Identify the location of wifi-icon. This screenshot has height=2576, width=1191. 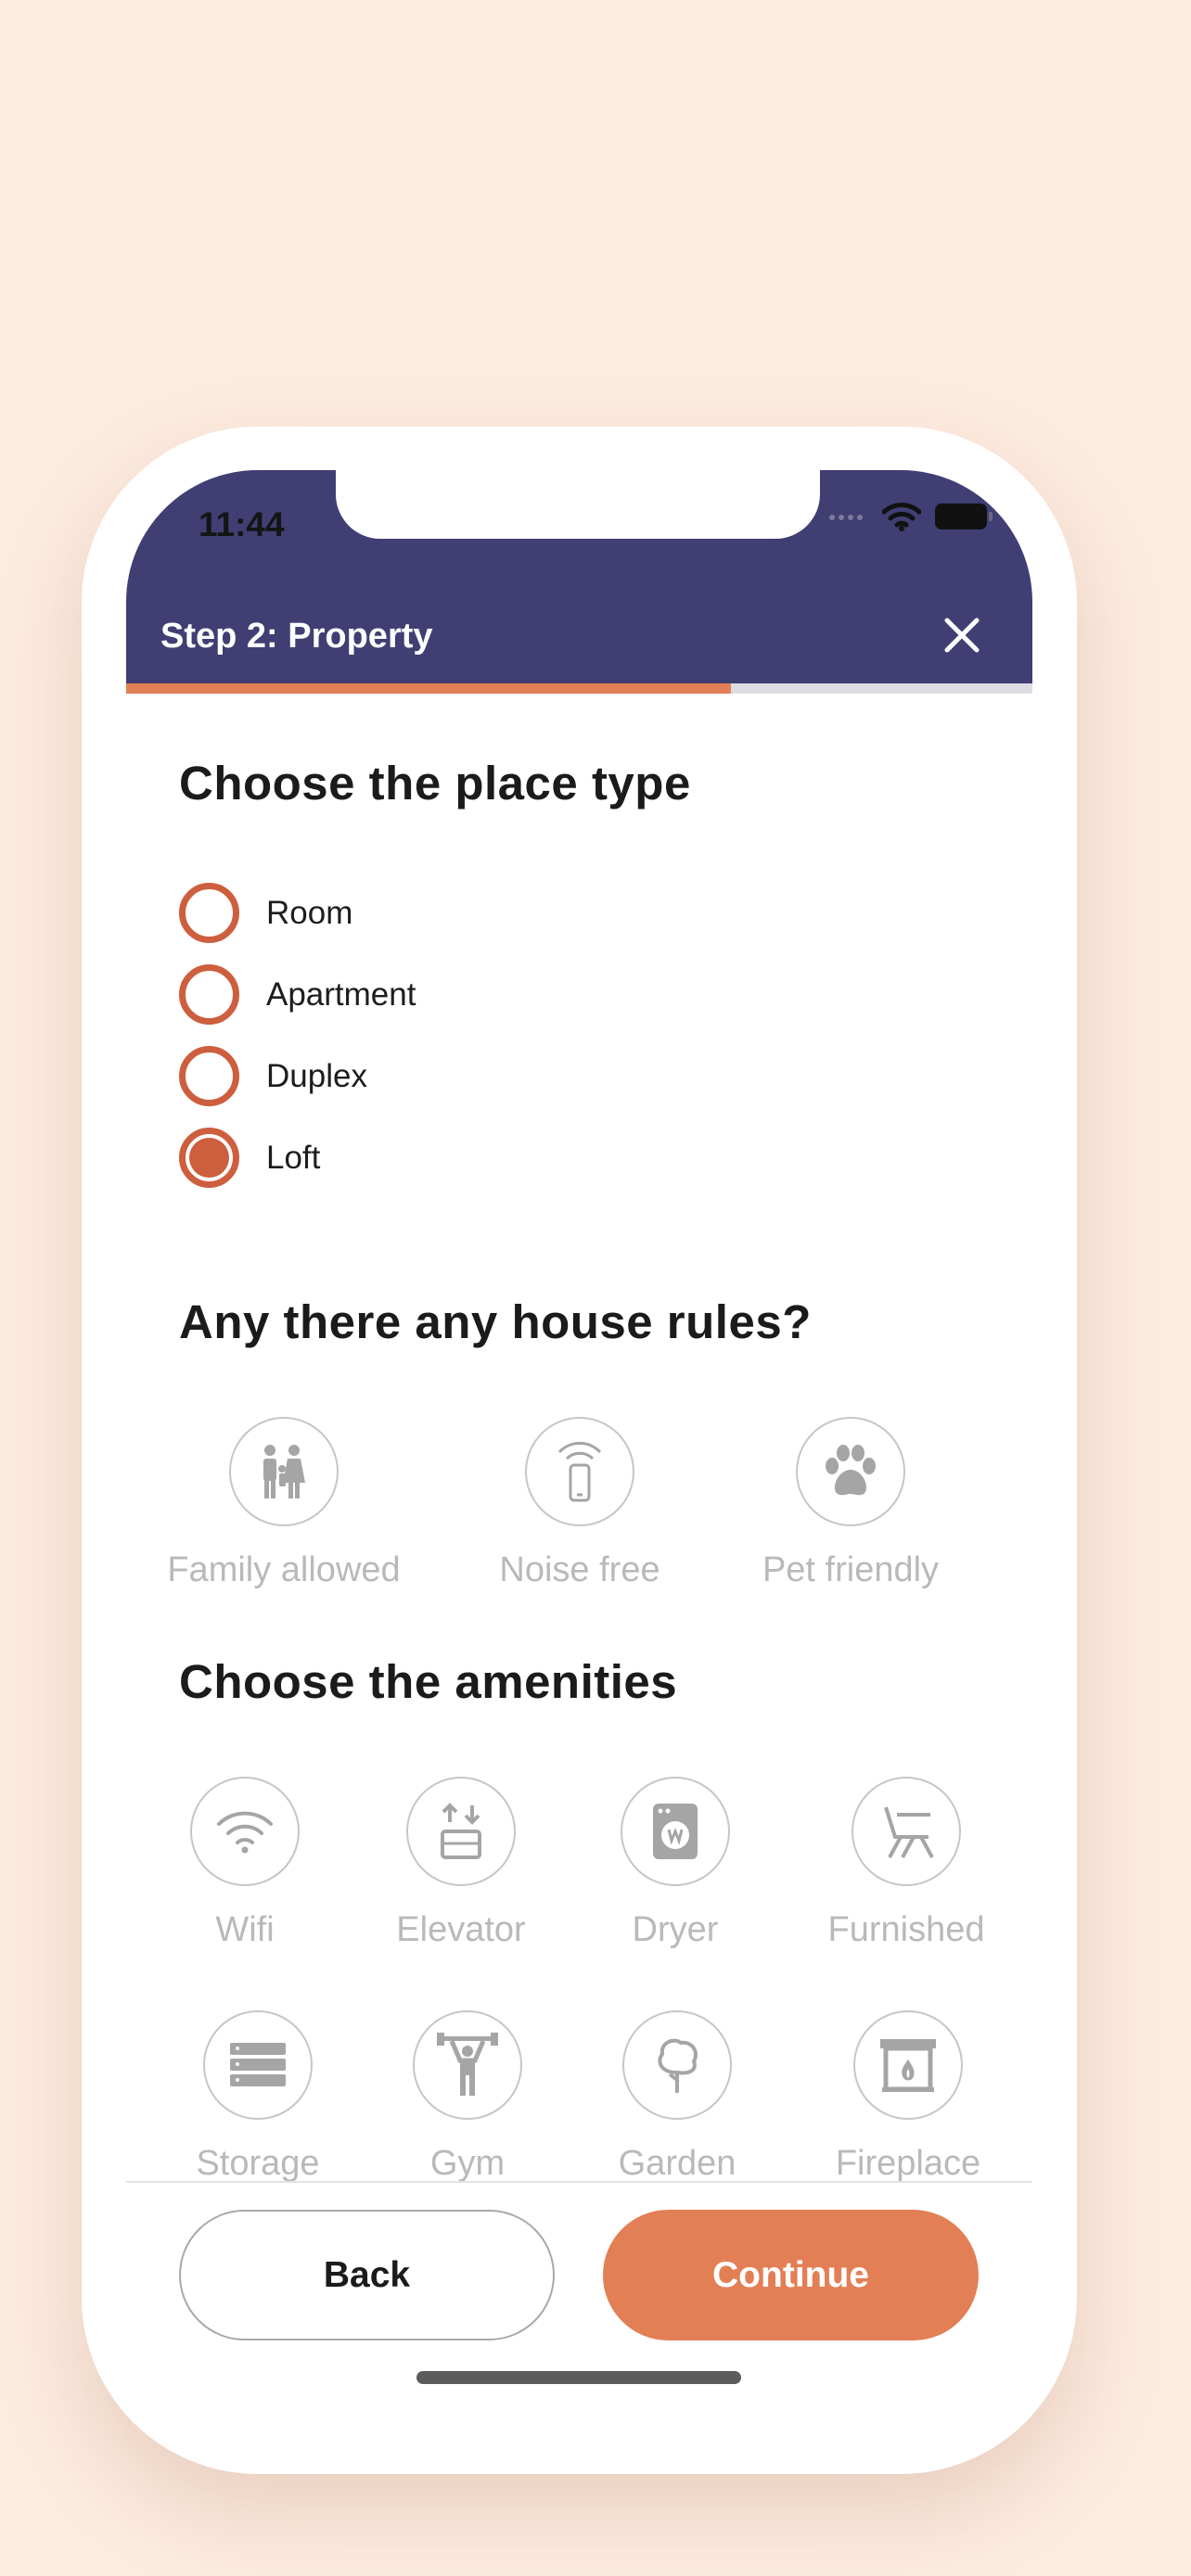
(245, 1833).